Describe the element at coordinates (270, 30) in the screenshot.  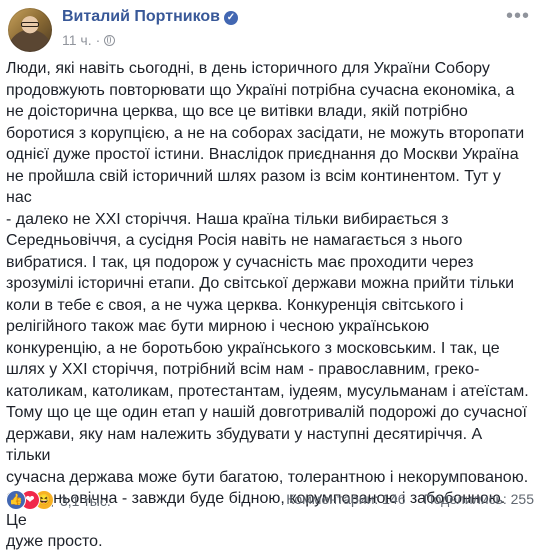
I see `post-header: Виталий Портников ✓ 11 ч. · •••` at that location.